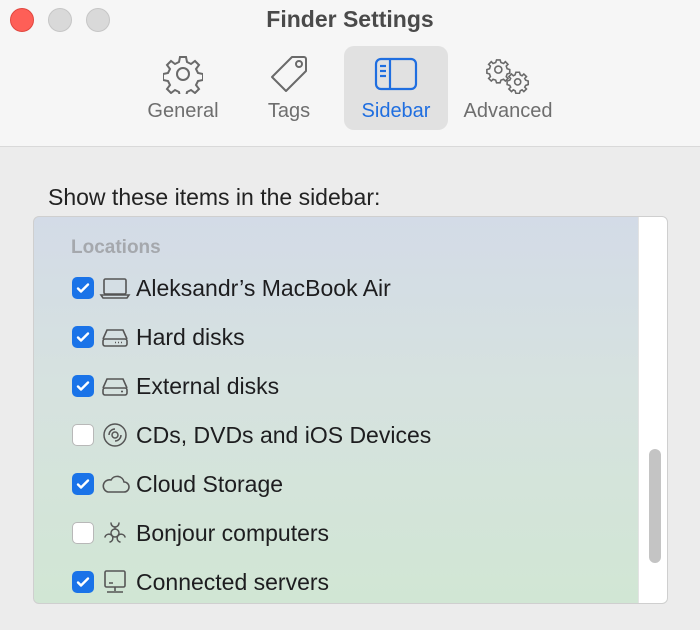 The height and width of the screenshot is (630, 700). I want to click on scrollbar-thumb, so click(655, 506).